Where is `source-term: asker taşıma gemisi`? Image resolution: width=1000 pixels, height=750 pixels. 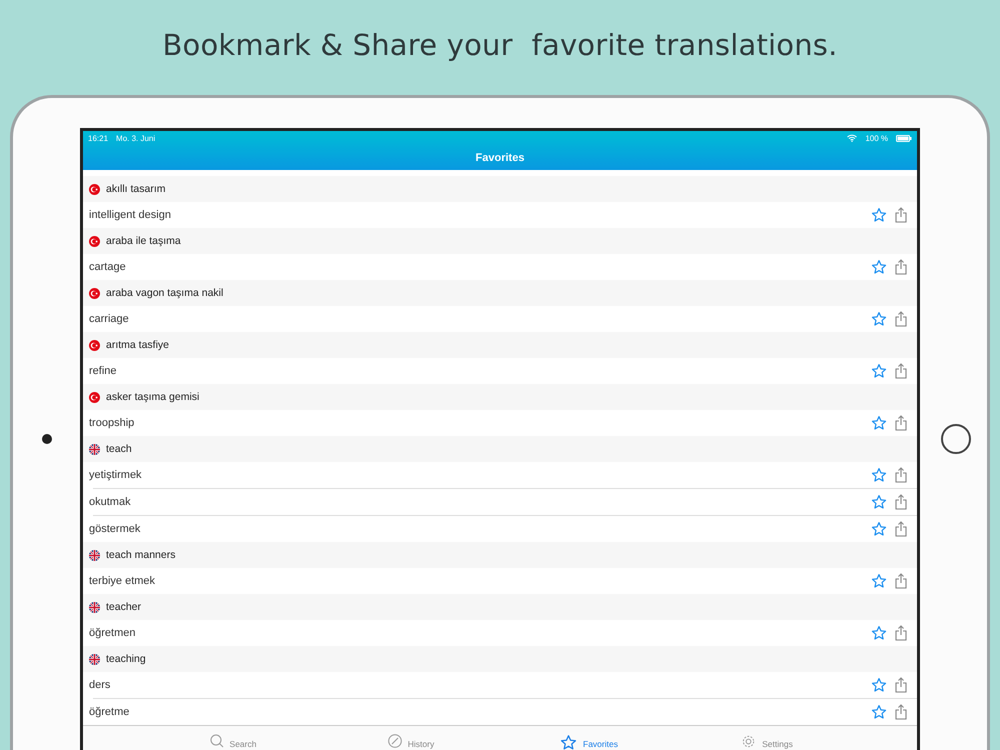
source-term: asker taşıma gemisi is located at coordinates (153, 397).